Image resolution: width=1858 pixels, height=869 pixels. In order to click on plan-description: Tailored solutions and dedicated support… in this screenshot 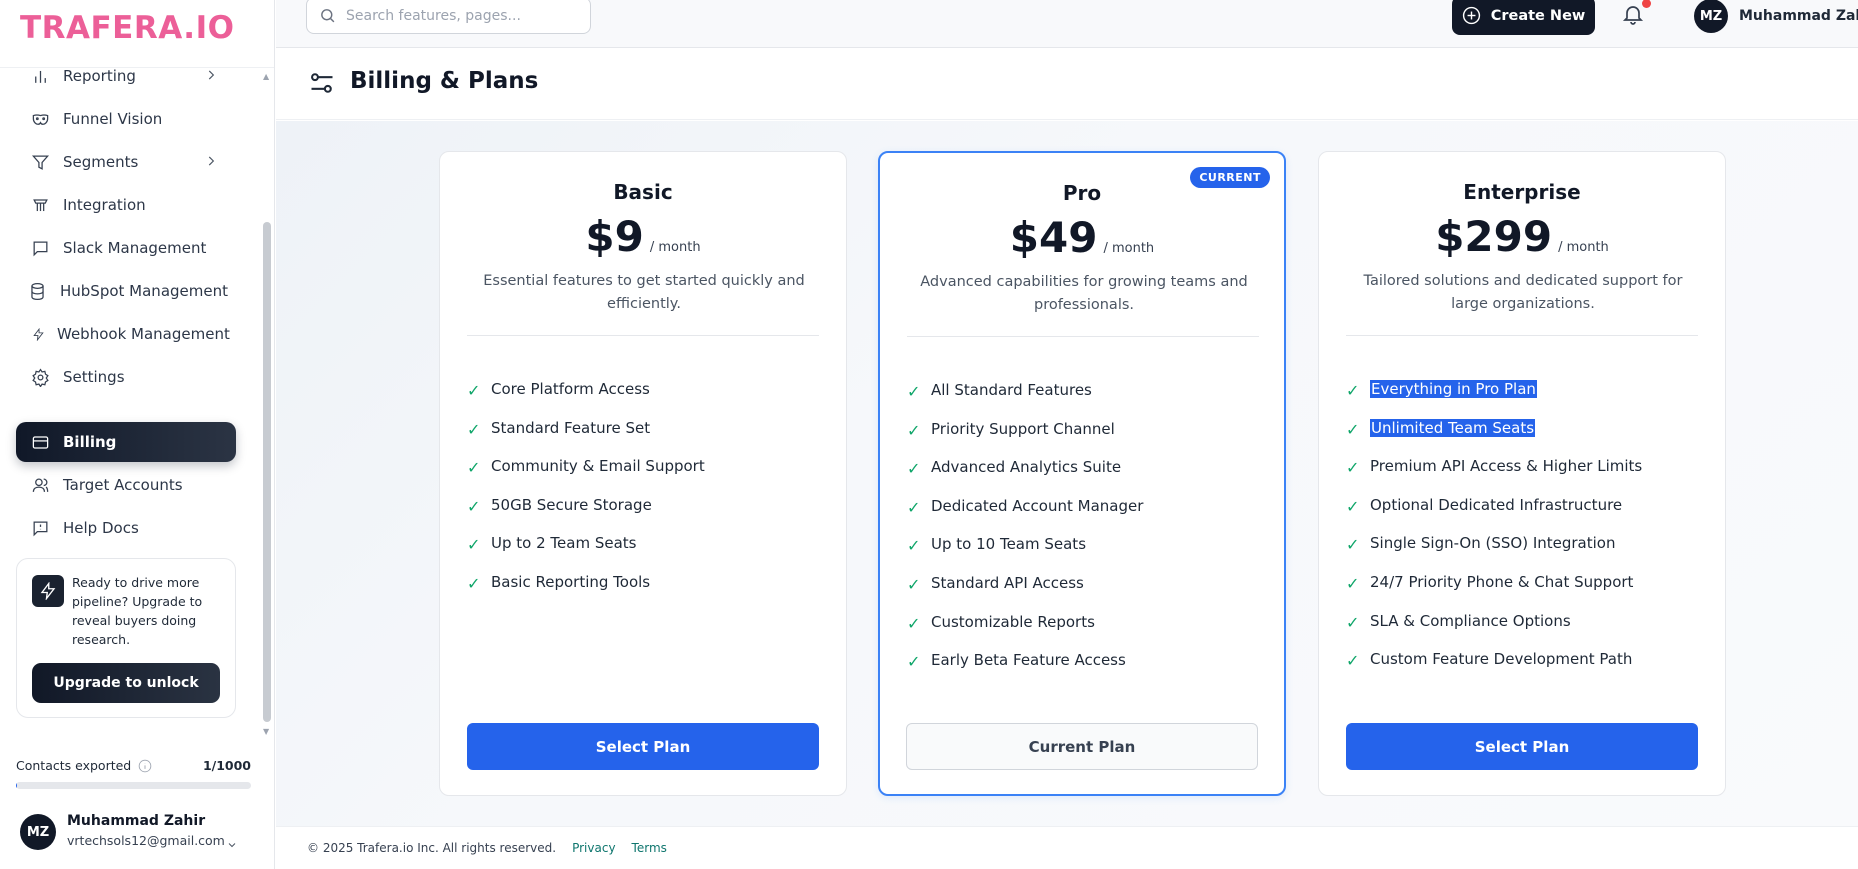, I will do `click(1523, 292)`.